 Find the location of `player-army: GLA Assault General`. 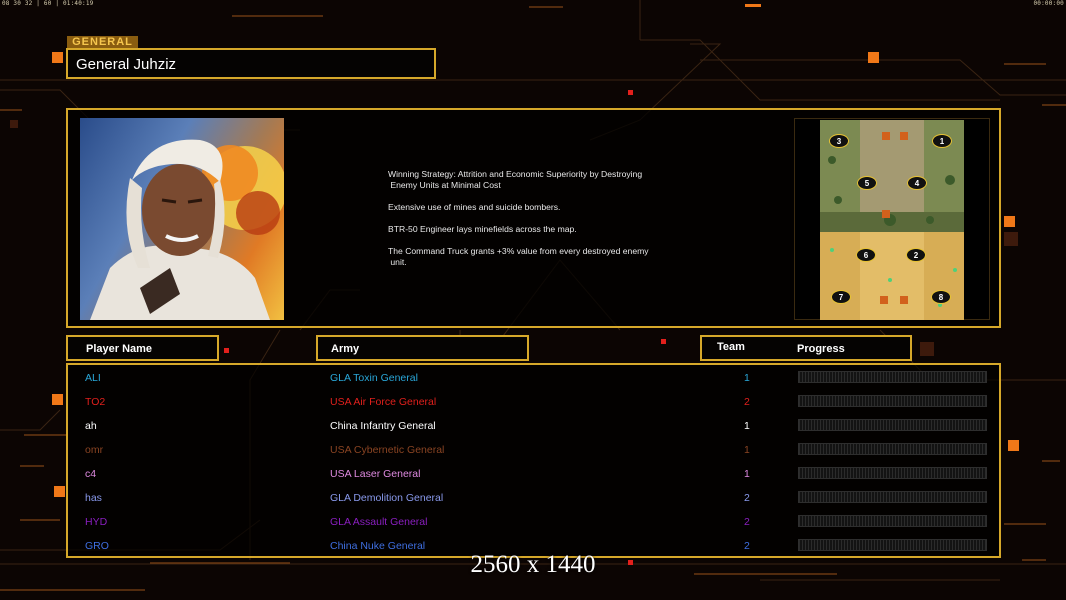

player-army: GLA Assault General is located at coordinates (379, 522).